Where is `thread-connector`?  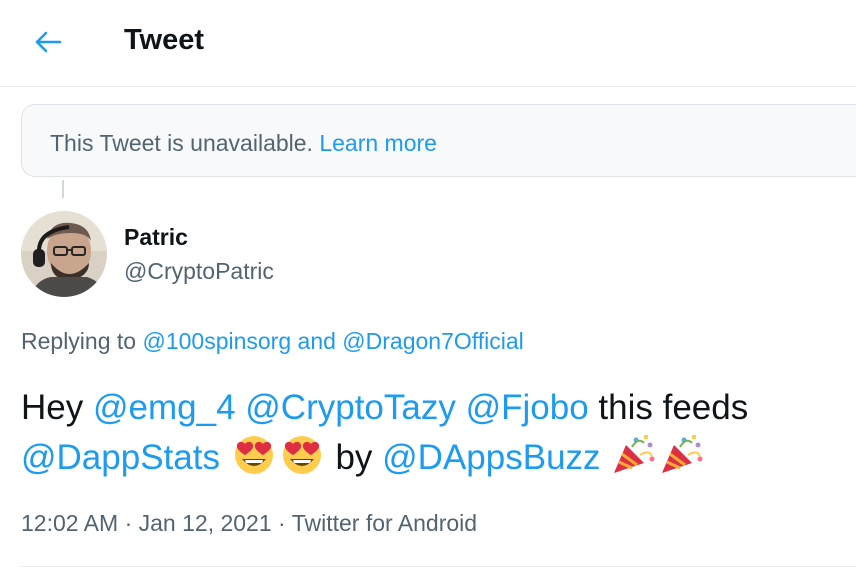
thread-connector is located at coordinates (63, 189).